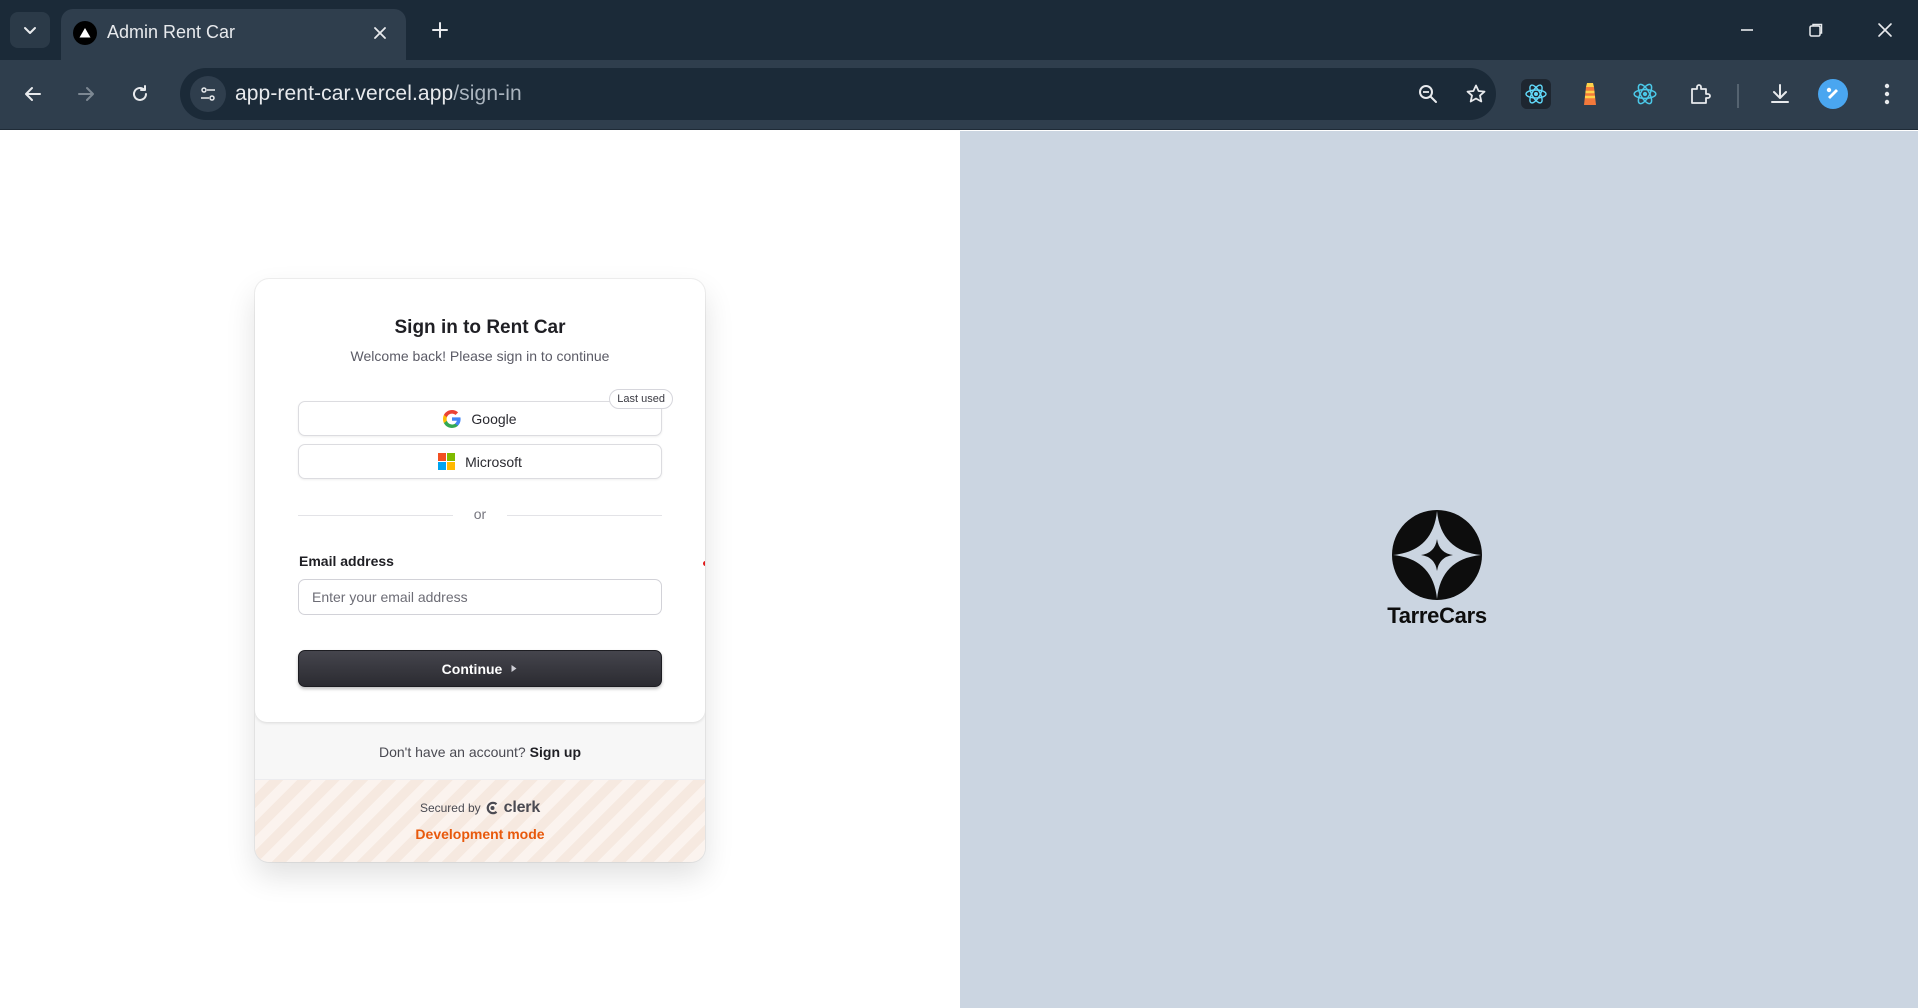 Image resolution: width=1918 pixels, height=1008 pixels. I want to click on profile-avatar-icon, so click(1833, 94).